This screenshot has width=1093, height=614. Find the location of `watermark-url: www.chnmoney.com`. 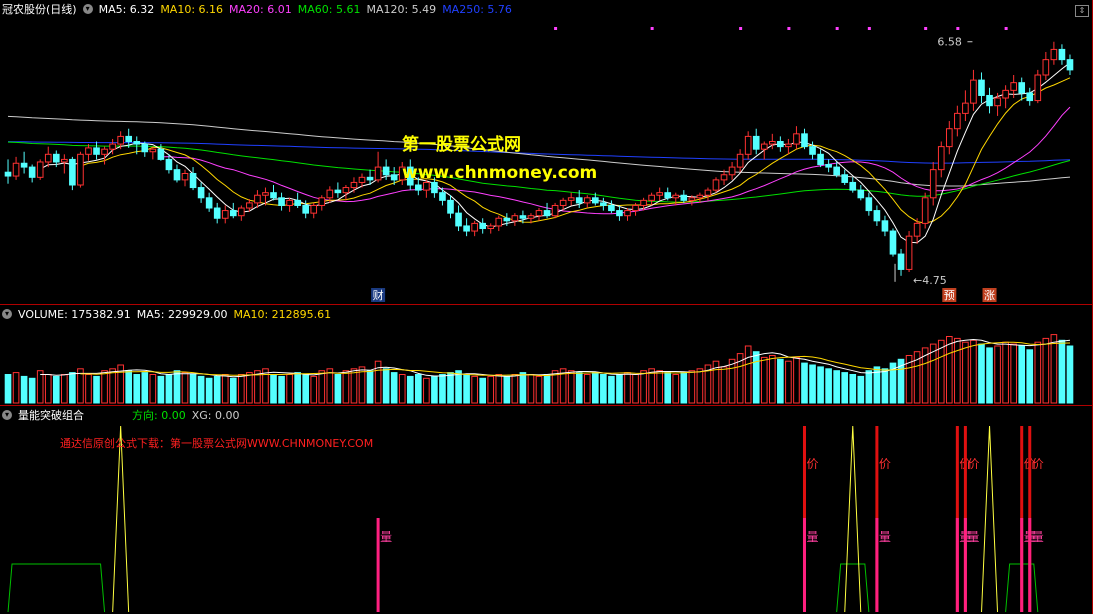

watermark-url: www.chnmoney.com is located at coordinates (500, 173).